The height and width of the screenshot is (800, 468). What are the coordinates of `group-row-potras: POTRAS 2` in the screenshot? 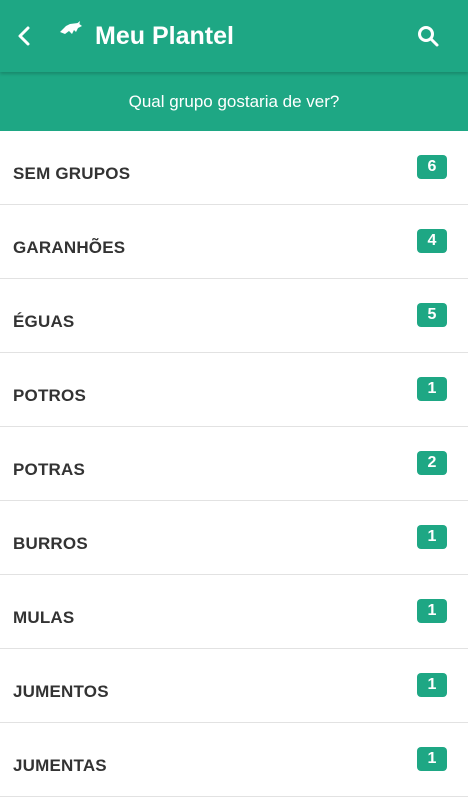 It's located at (234, 464).